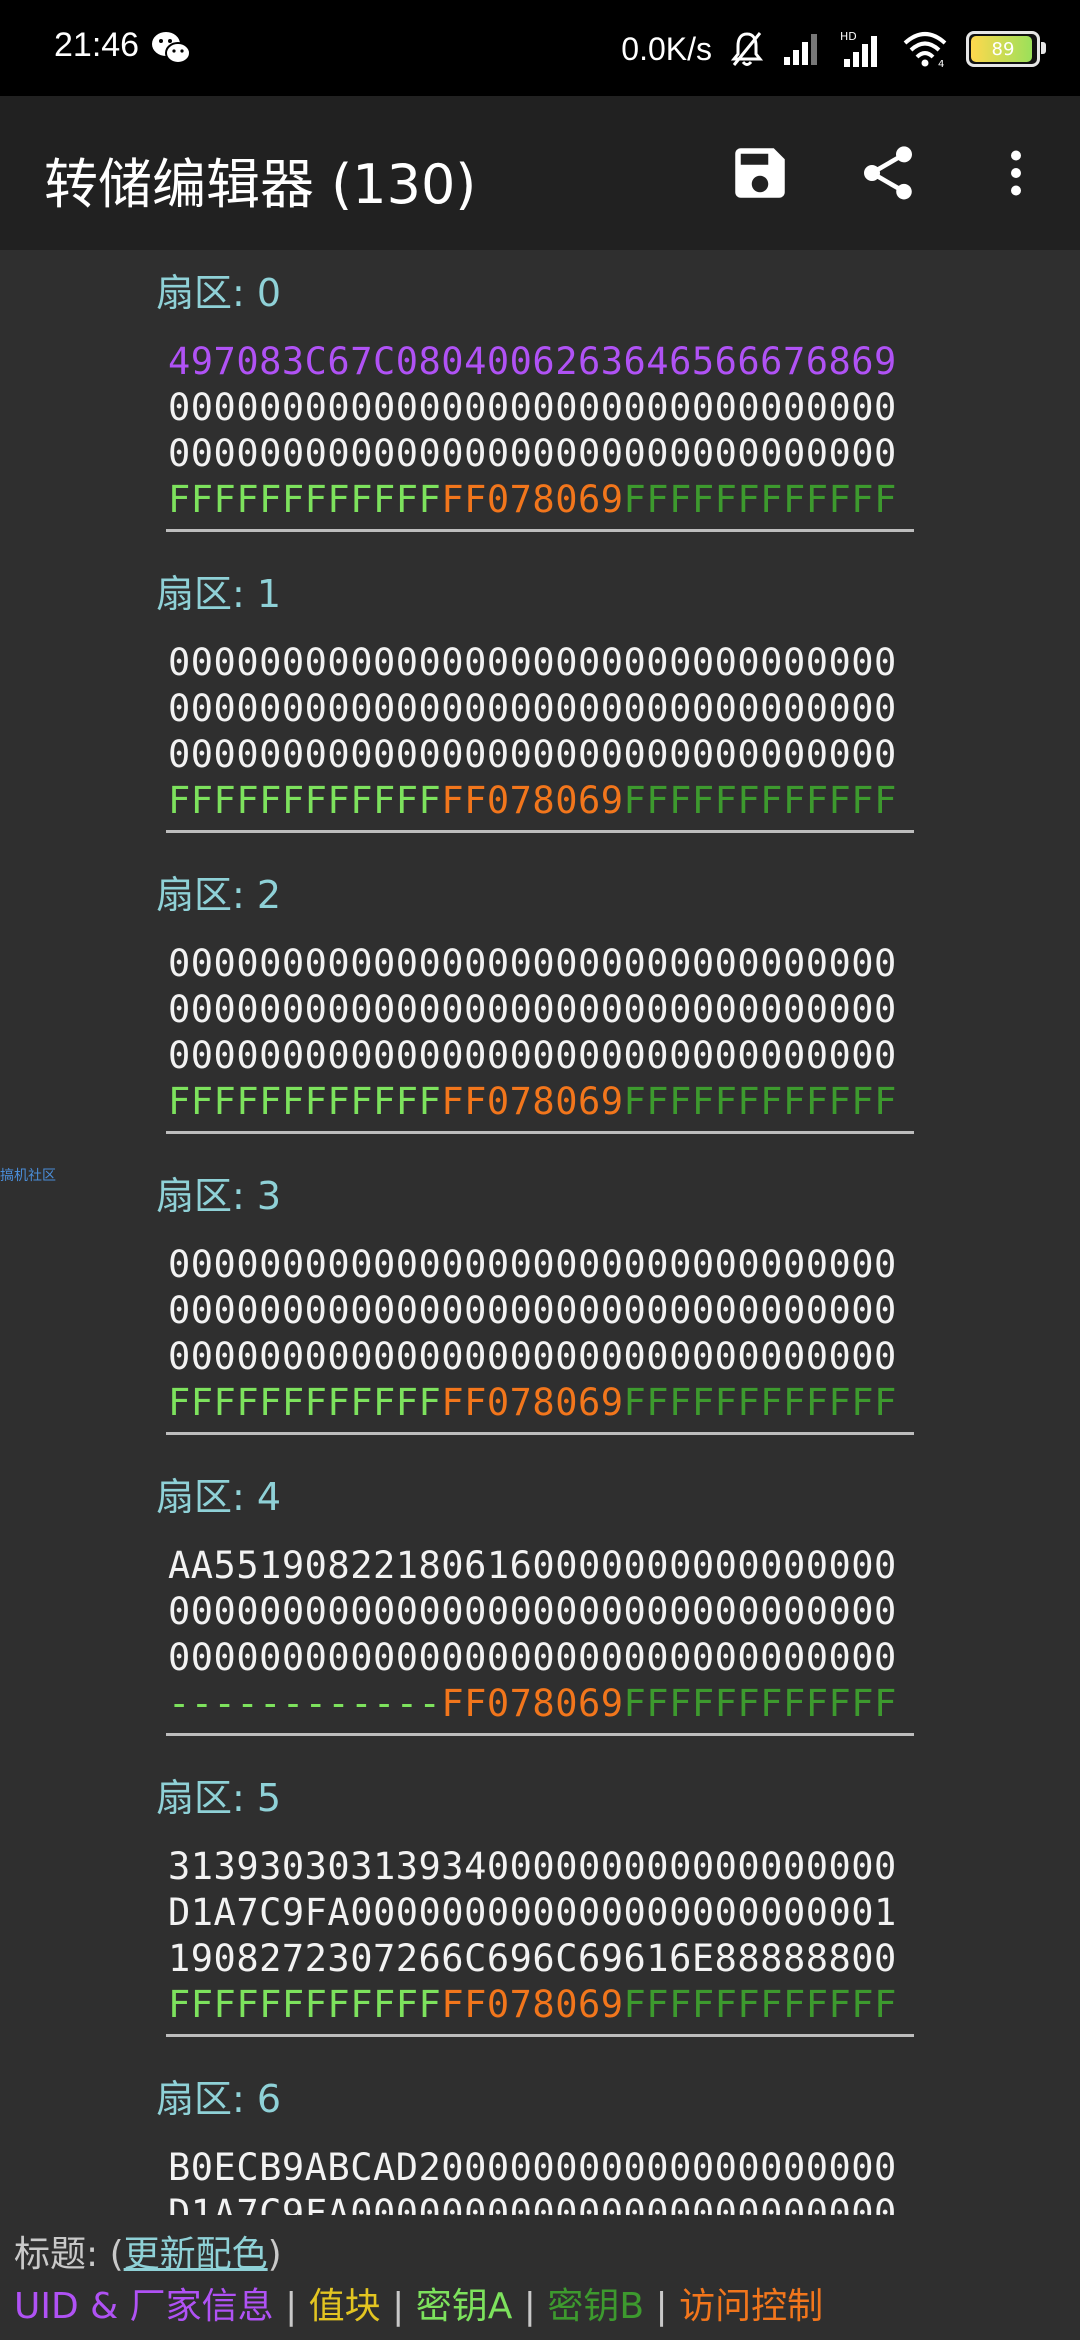 This screenshot has height=2340, width=1080. I want to click on legend-access-control: 访问控制, so click(751, 2306).